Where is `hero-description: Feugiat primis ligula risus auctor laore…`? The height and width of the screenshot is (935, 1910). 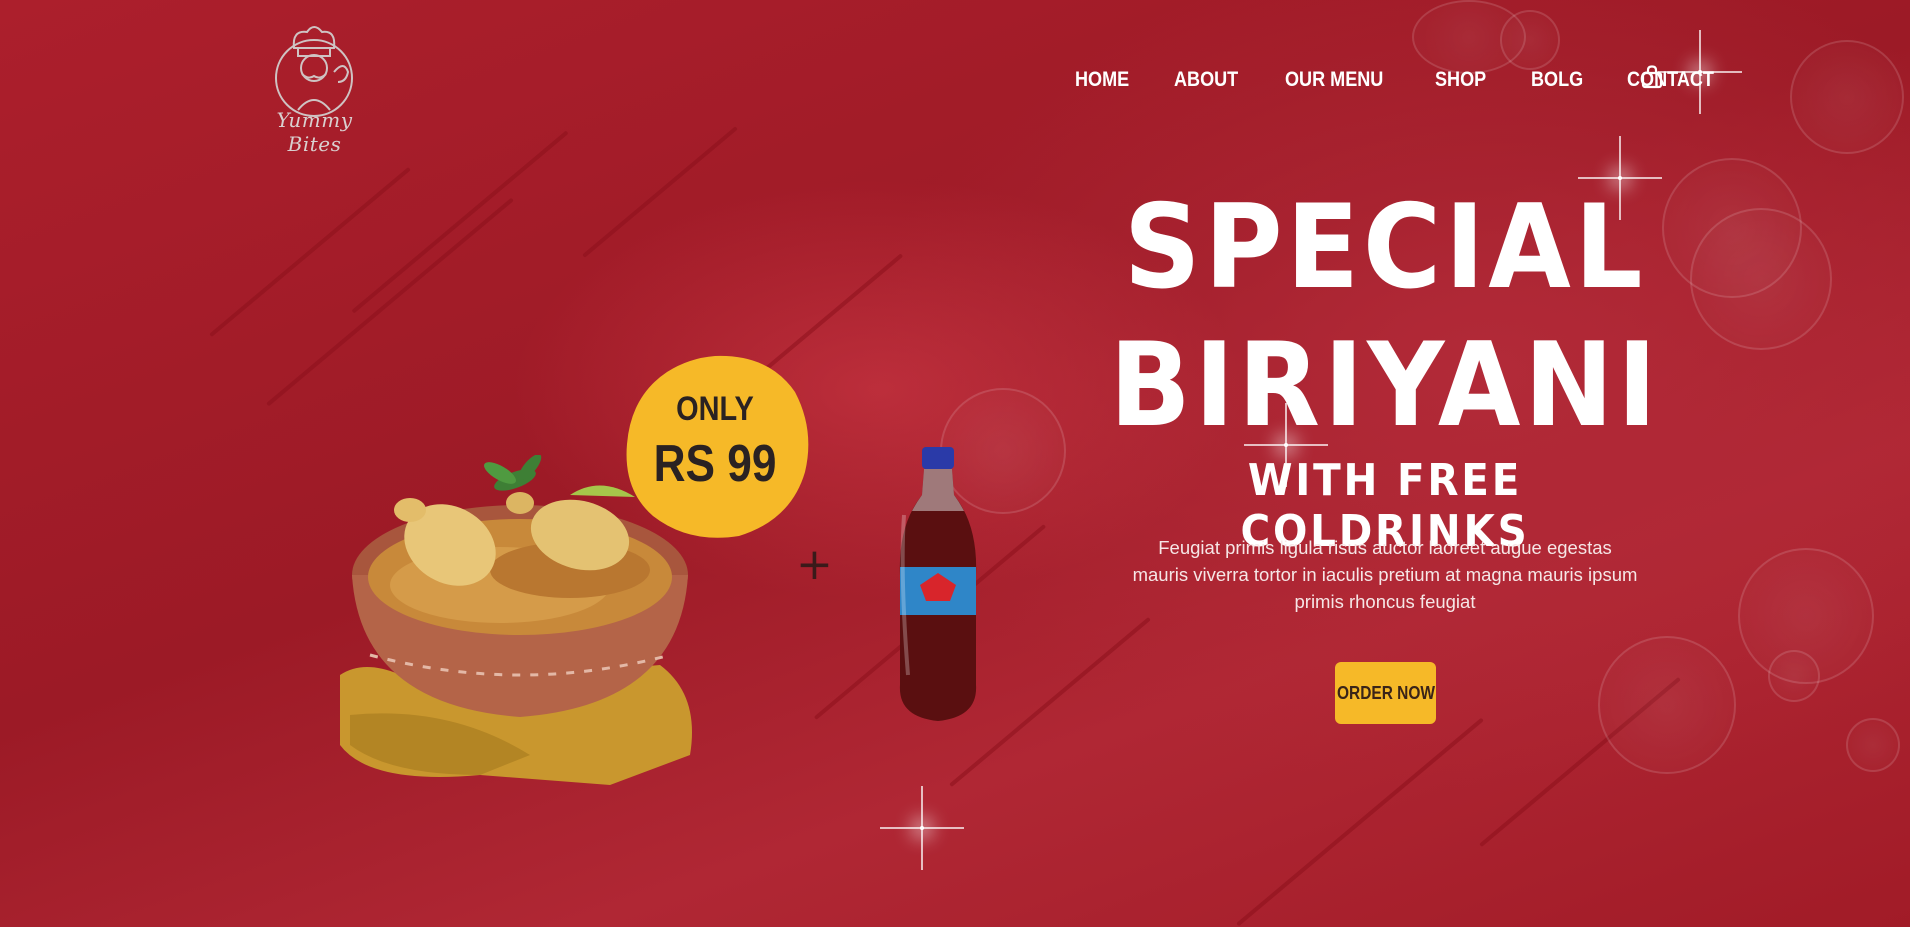 hero-description: Feugiat primis ligula risus auctor laore… is located at coordinates (1385, 574).